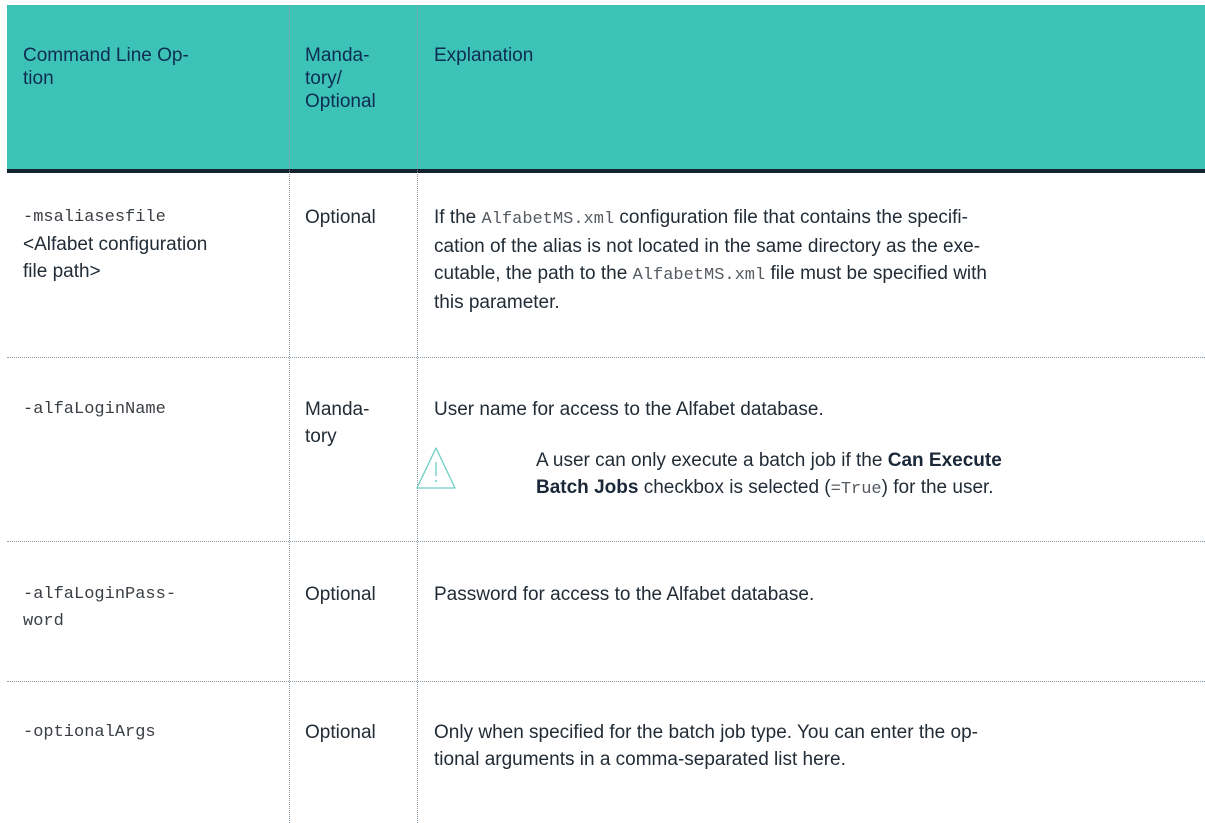 This screenshot has height=823, width=1205. What do you see at coordinates (100, 608) in the screenshot?
I see `option-name: -alfaLoginPass- word` at bounding box center [100, 608].